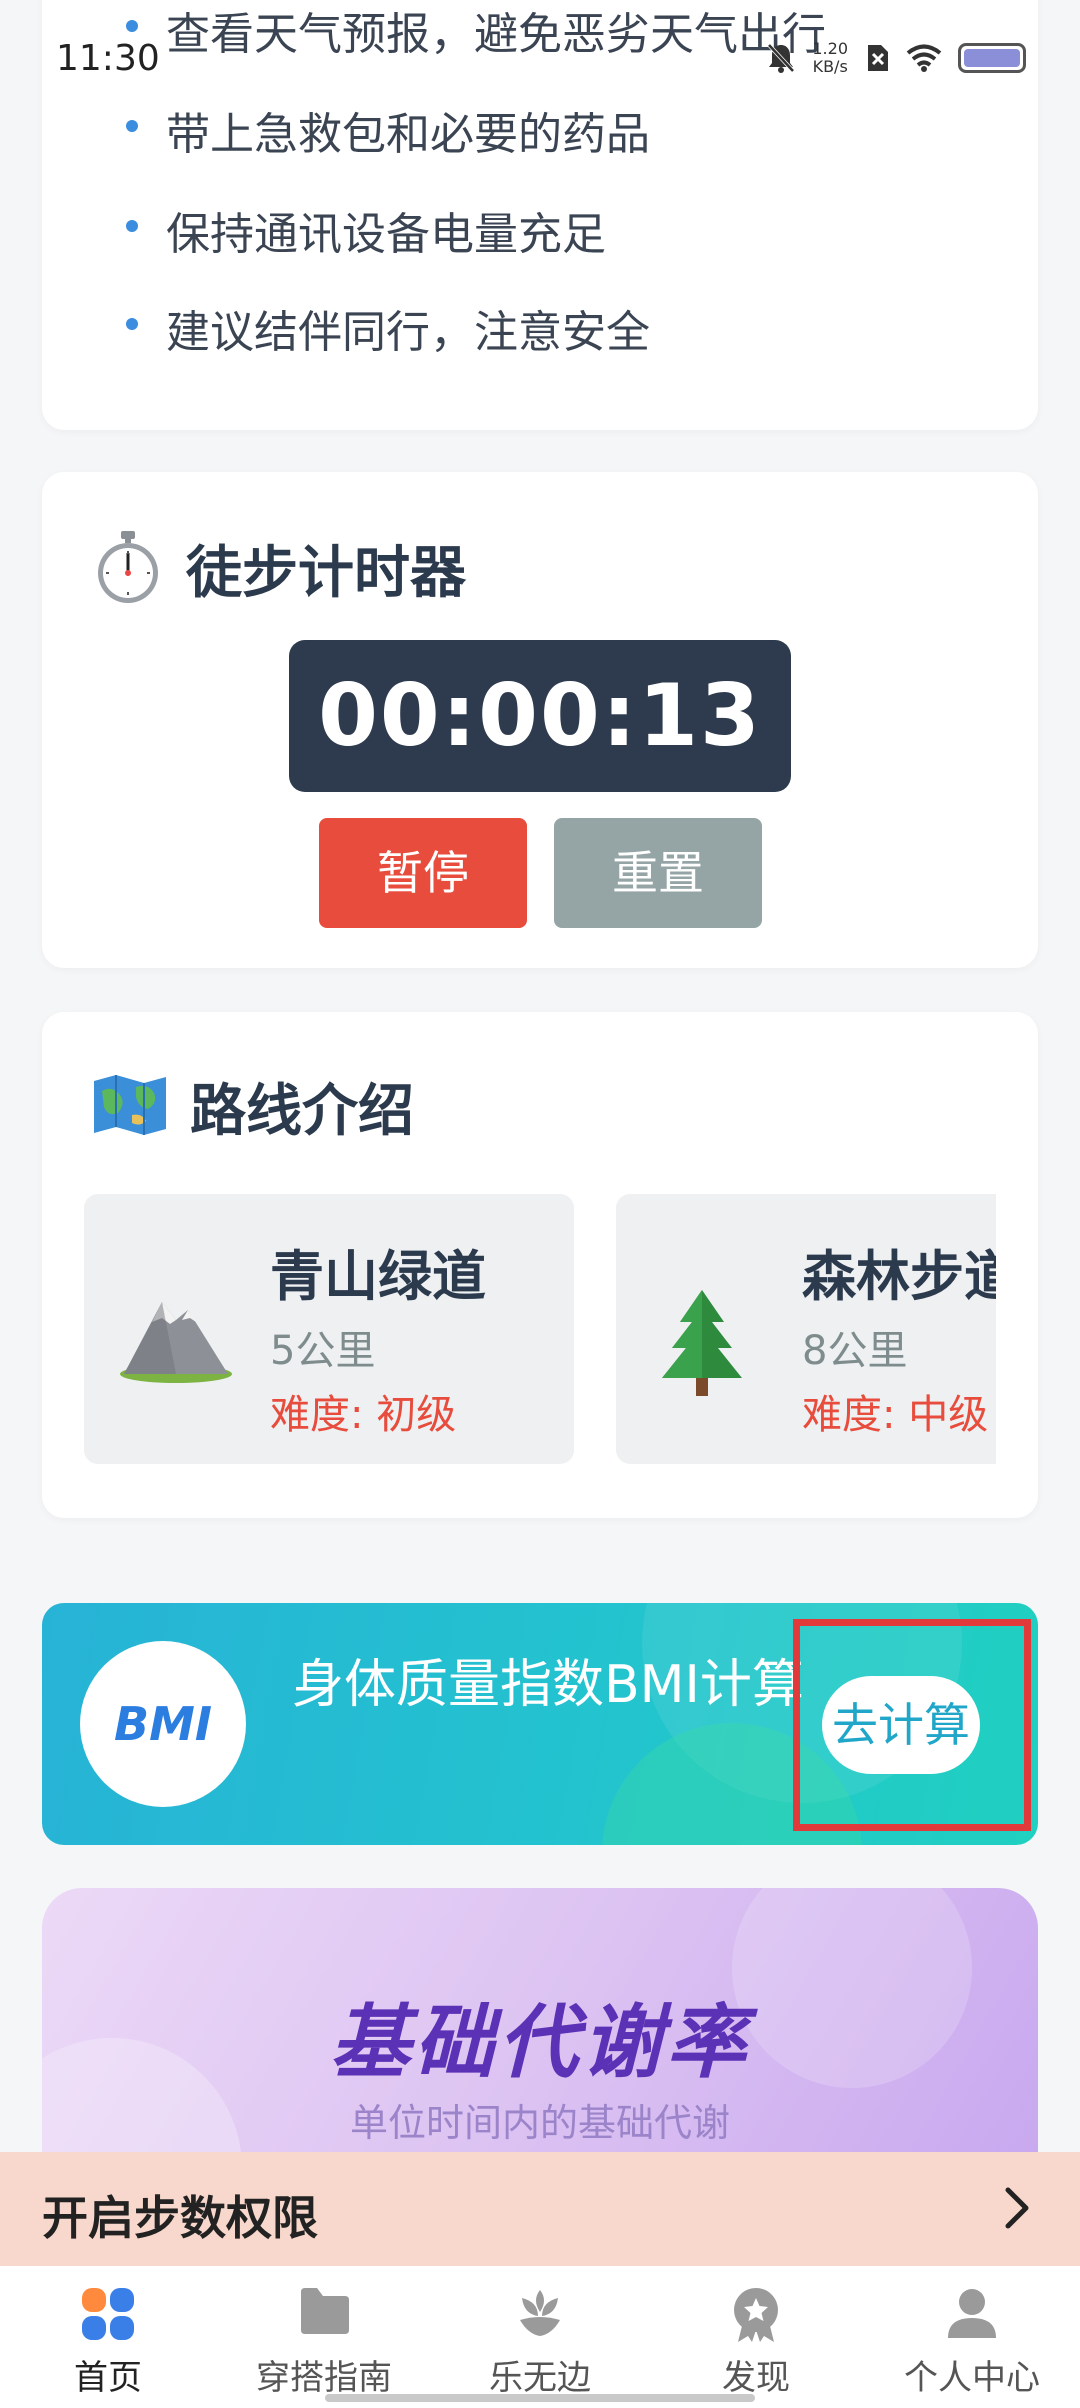 The height and width of the screenshot is (2408, 1080). What do you see at coordinates (896, 58) in the screenshot?
I see `status-icons: 1.20 KB/s` at bounding box center [896, 58].